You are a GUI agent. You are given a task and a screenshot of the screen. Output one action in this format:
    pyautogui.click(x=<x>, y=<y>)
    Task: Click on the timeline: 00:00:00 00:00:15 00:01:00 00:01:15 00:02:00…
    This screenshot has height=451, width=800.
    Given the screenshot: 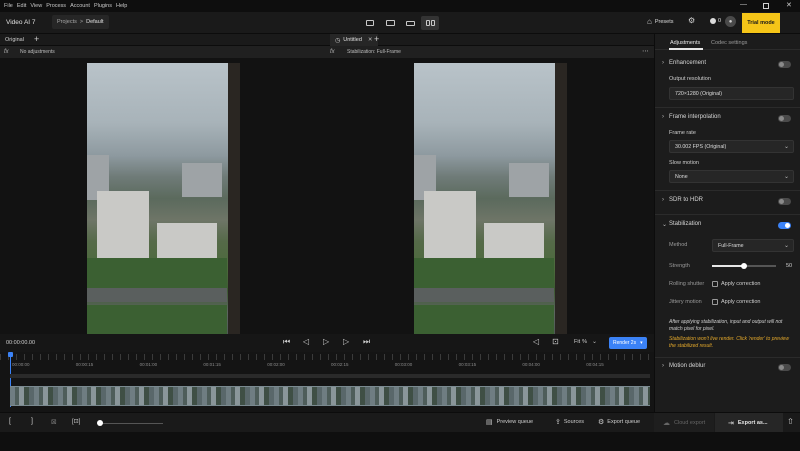 What is the action you would take?
    pyautogui.click(x=327, y=382)
    